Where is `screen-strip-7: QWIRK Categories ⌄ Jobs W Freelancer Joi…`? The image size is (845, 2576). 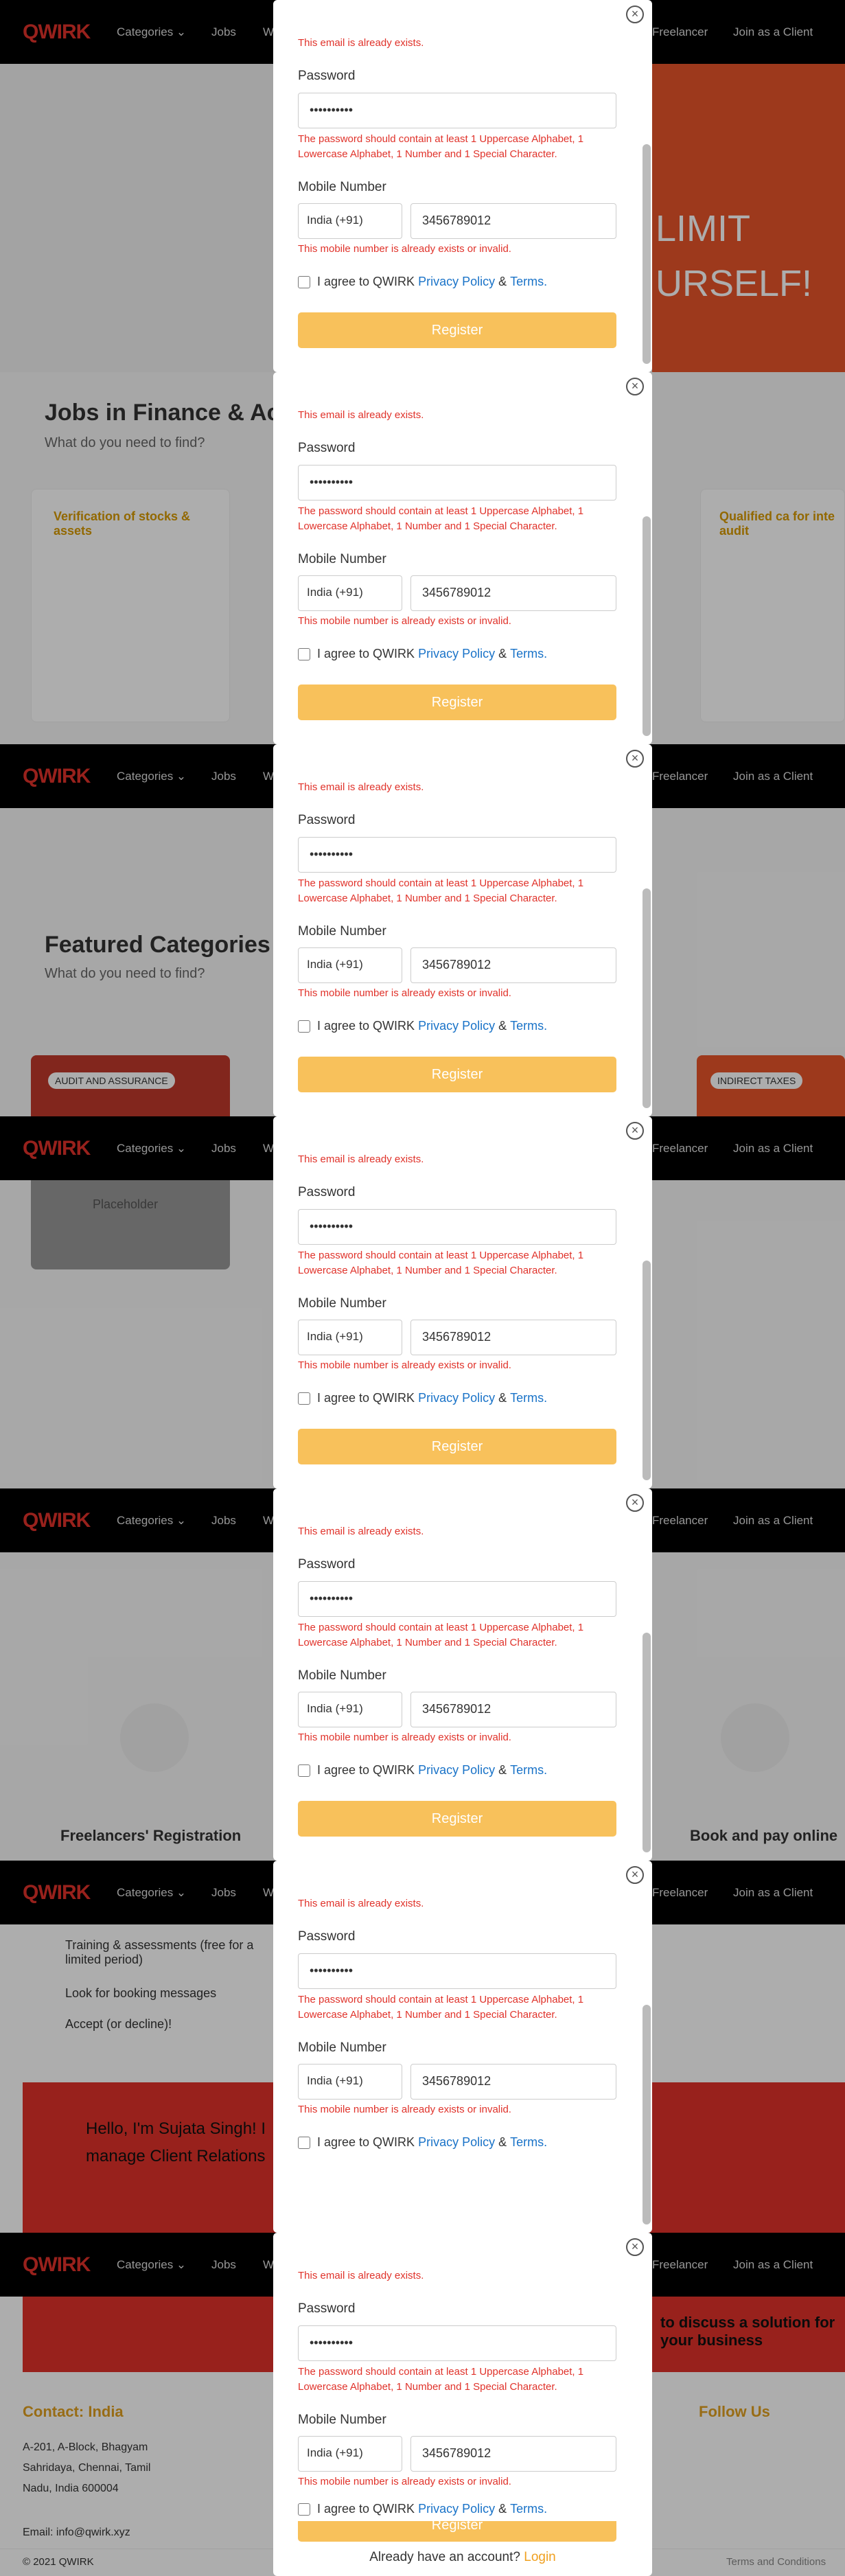
screen-strip-7: QWIRK Categories ⌄ Jobs W Freelancer Joi… is located at coordinates (422, 2404).